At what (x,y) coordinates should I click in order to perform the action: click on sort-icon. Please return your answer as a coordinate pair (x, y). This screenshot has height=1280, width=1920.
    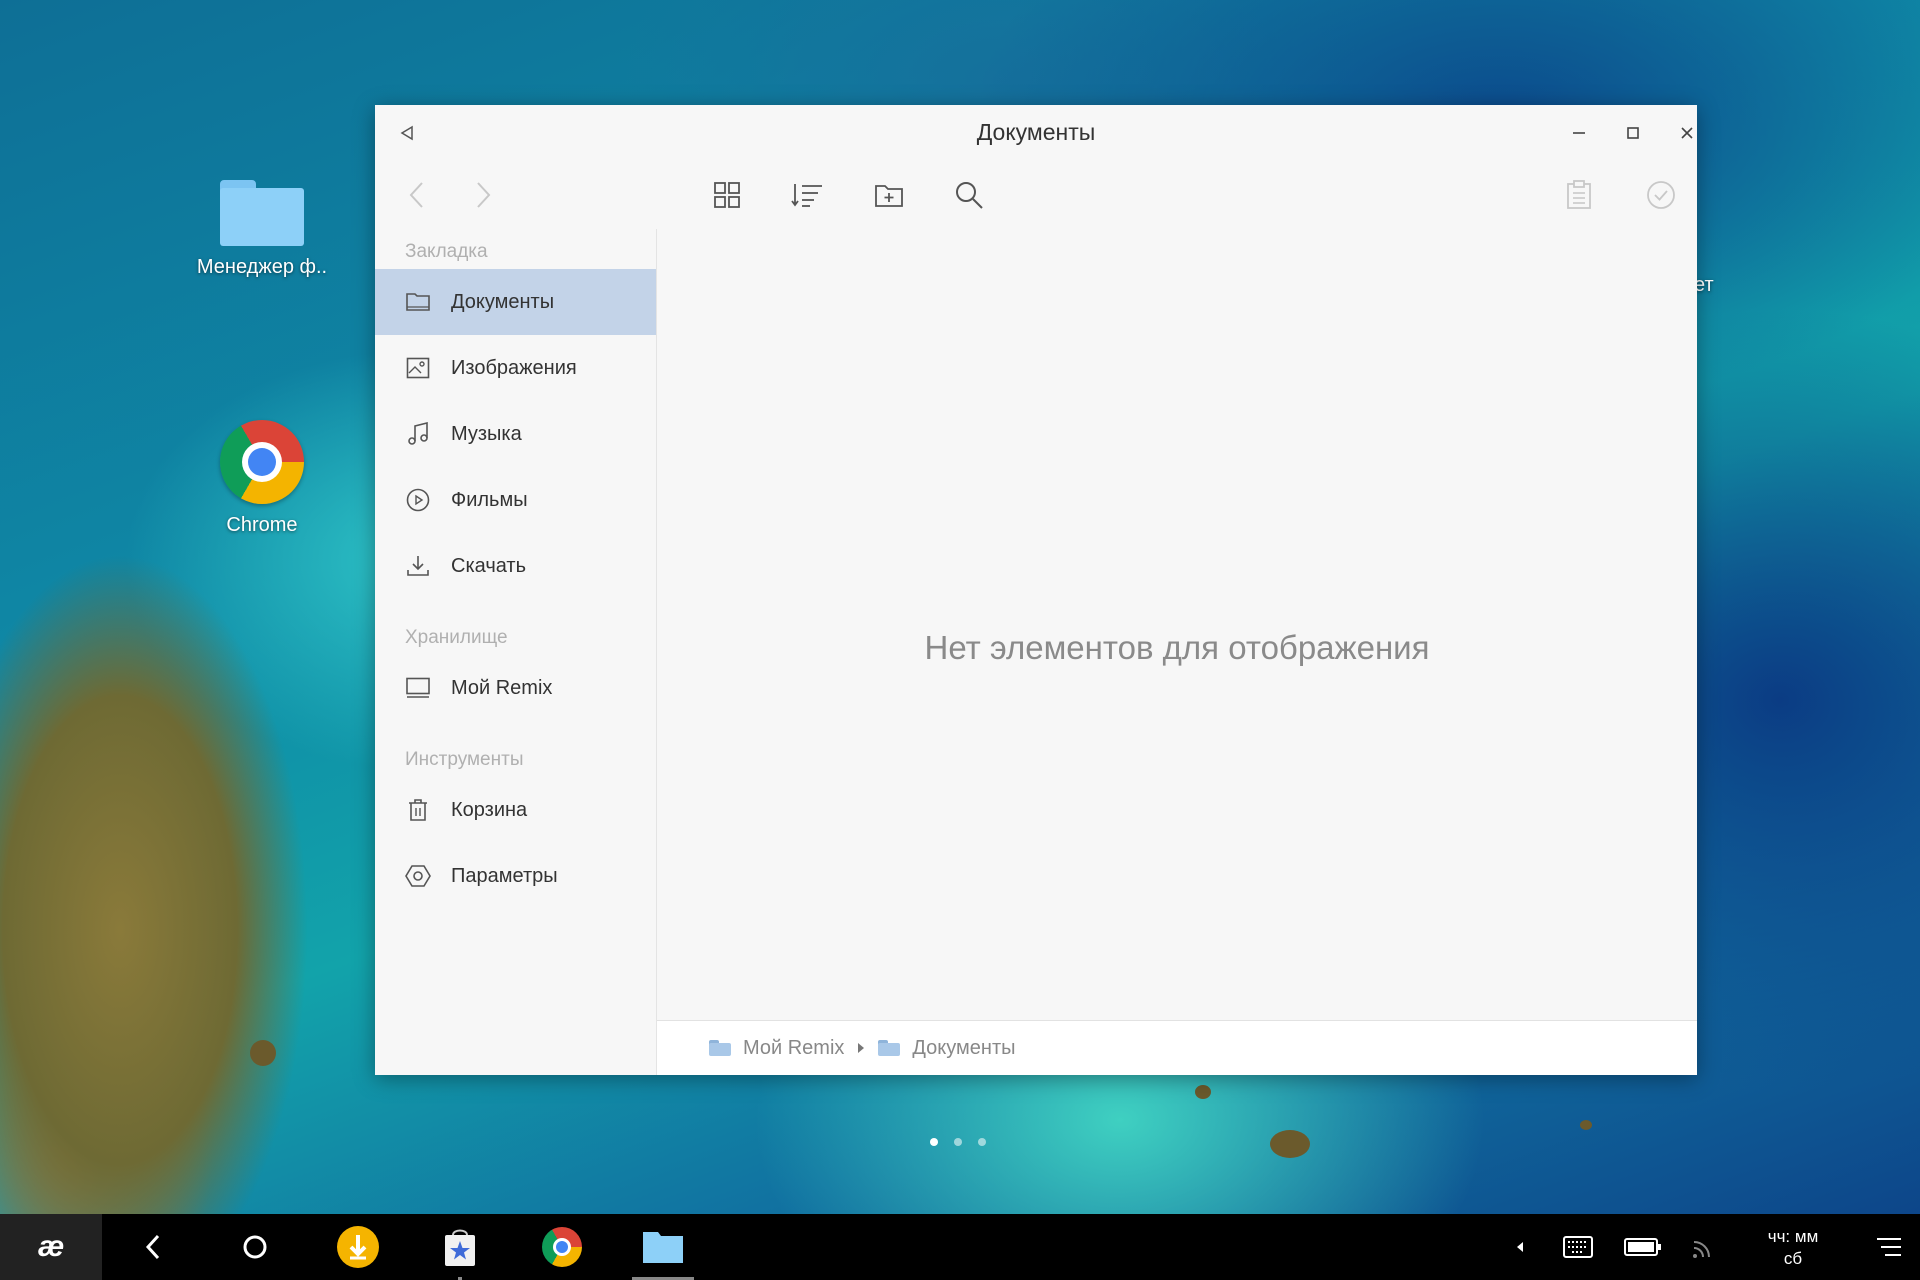
    Looking at the image, I should click on (806, 195).